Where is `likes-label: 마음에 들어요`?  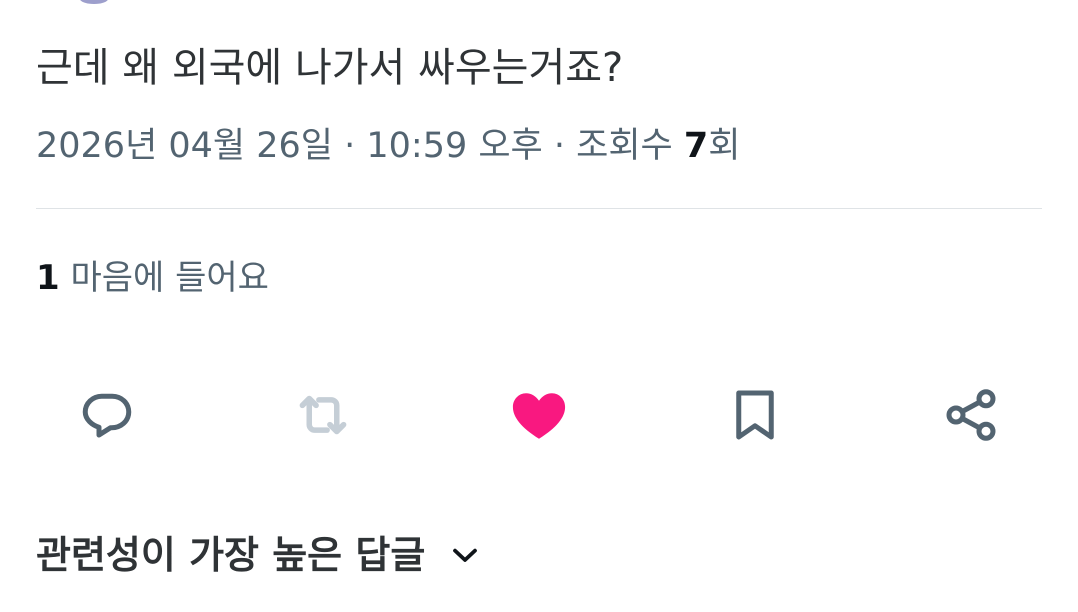 likes-label: 마음에 들어요 is located at coordinates (164, 278).